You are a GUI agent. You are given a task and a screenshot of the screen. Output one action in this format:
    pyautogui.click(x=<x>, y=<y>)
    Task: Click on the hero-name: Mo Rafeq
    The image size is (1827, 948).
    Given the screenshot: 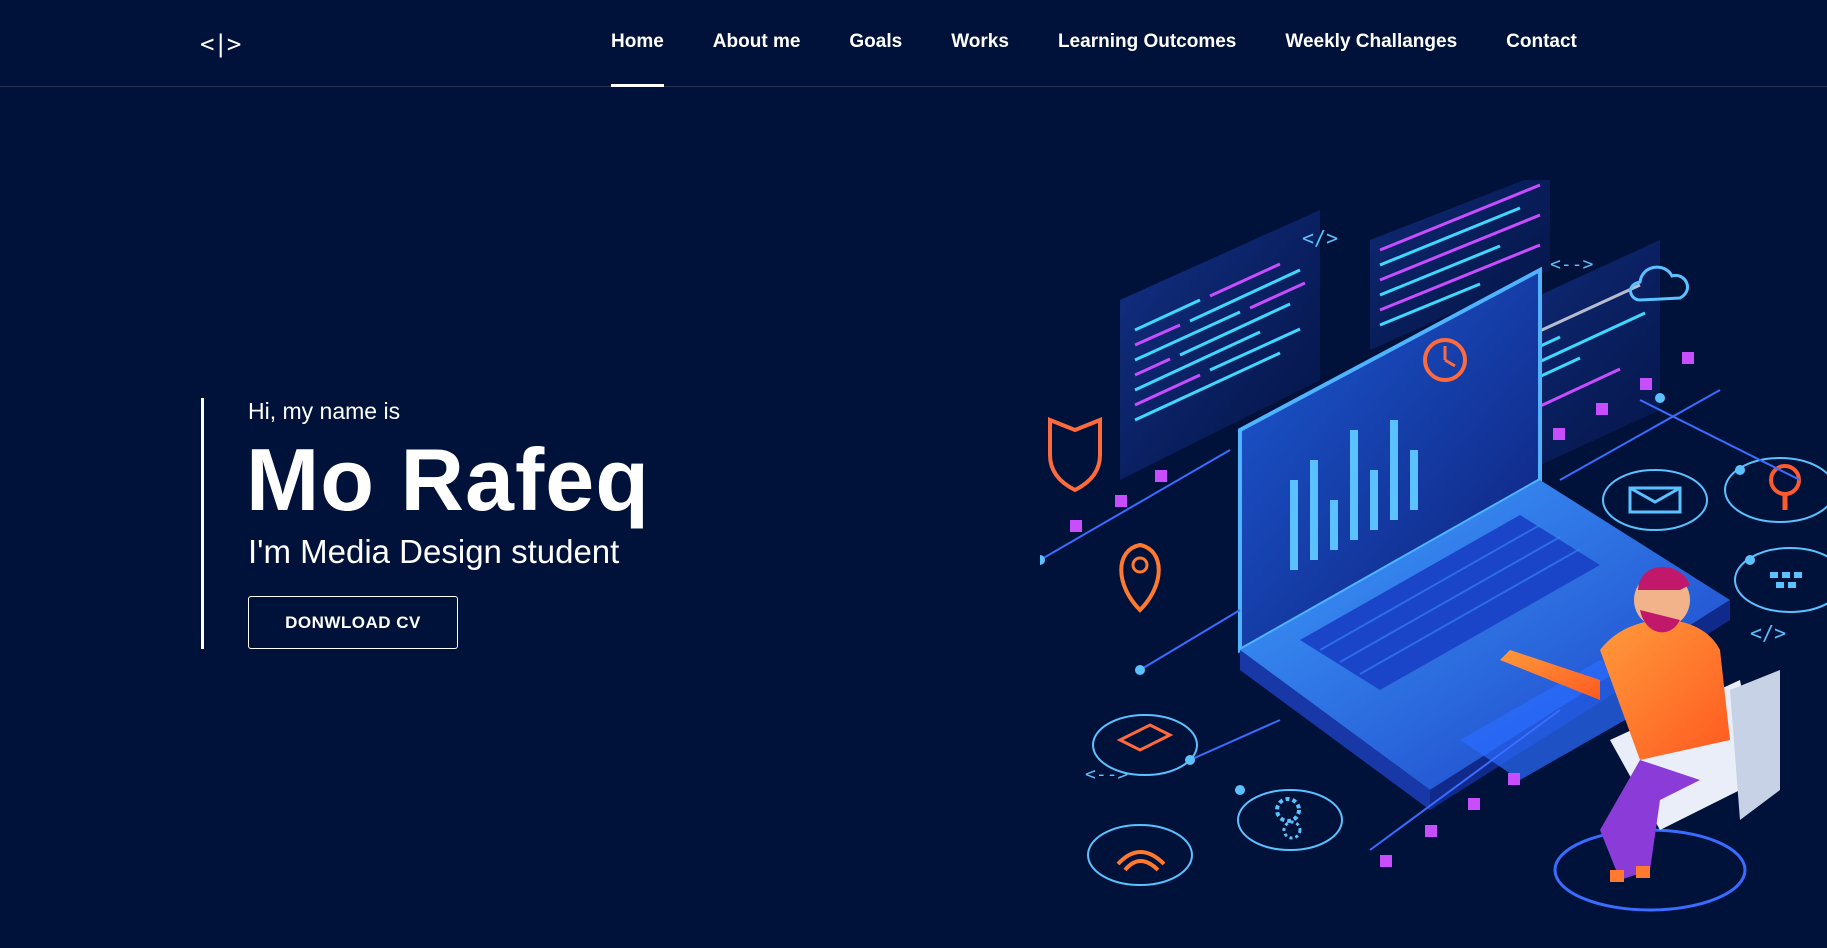 What is the action you would take?
    pyautogui.click(x=448, y=479)
    